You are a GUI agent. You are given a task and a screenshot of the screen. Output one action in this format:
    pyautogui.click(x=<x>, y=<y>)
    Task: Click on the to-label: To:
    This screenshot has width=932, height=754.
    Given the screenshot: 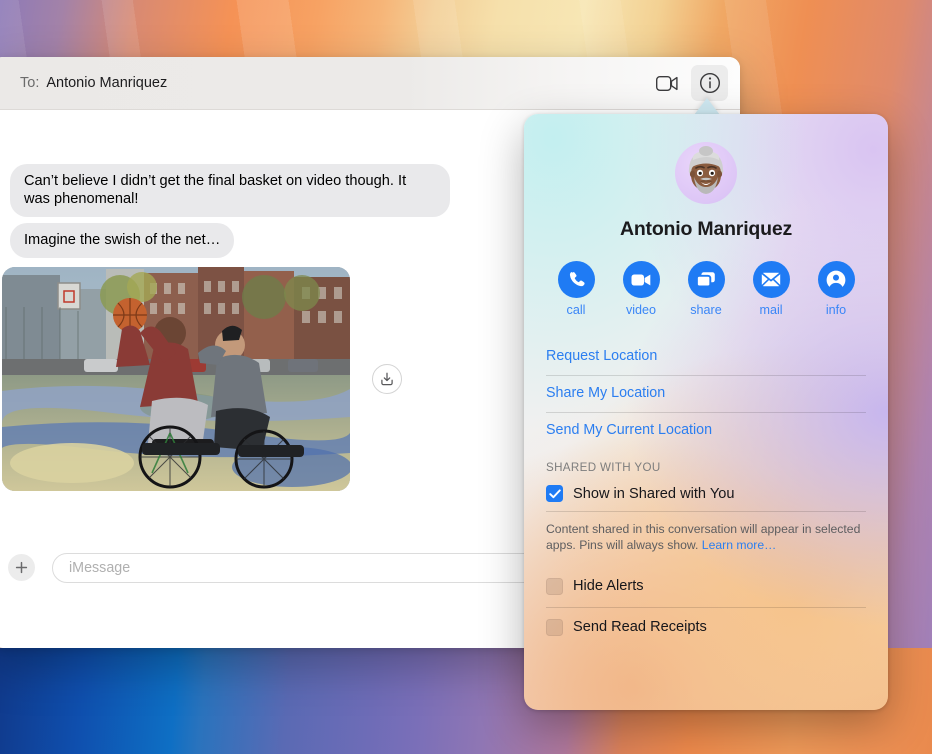 What is the action you would take?
    pyautogui.click(x=30, y=83)
    